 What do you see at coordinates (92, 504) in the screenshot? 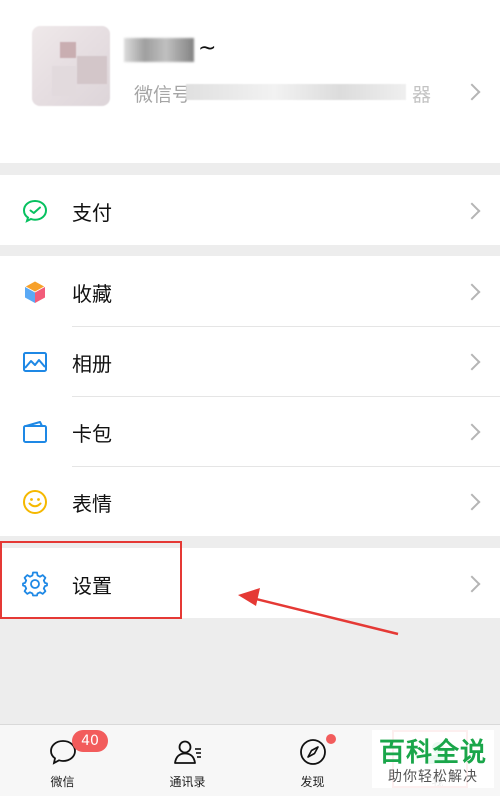
I see `menu-item-label: 表情` at bounding box center [92, 504].